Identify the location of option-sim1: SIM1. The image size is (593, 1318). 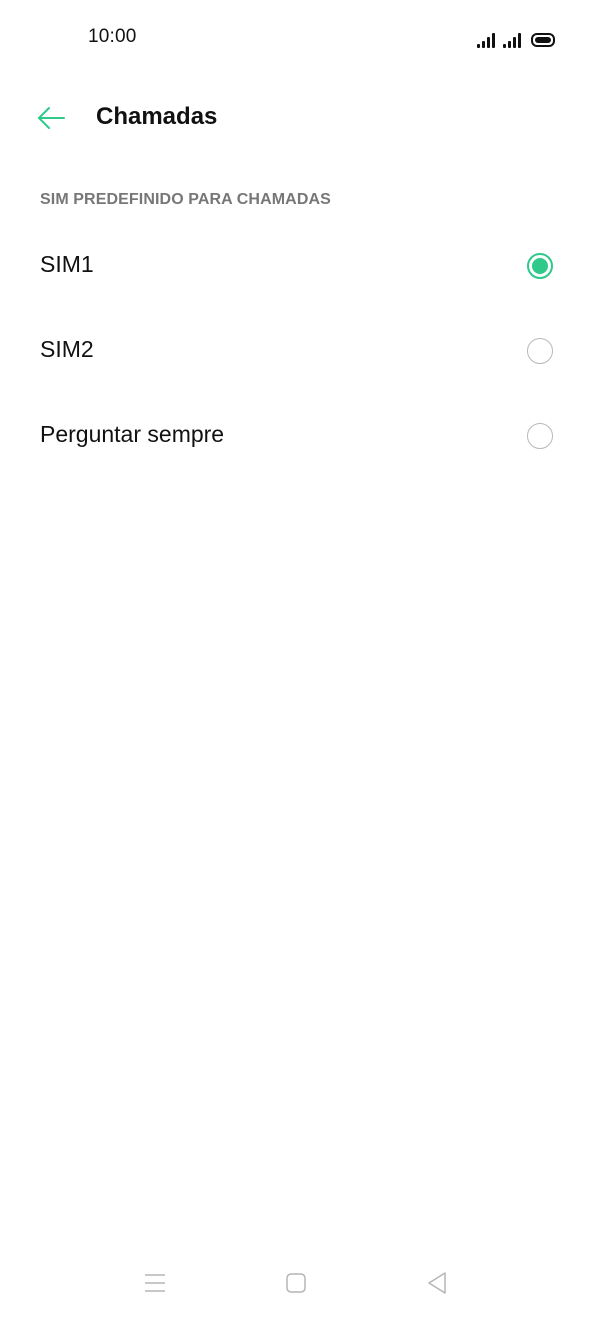
(296, 266).